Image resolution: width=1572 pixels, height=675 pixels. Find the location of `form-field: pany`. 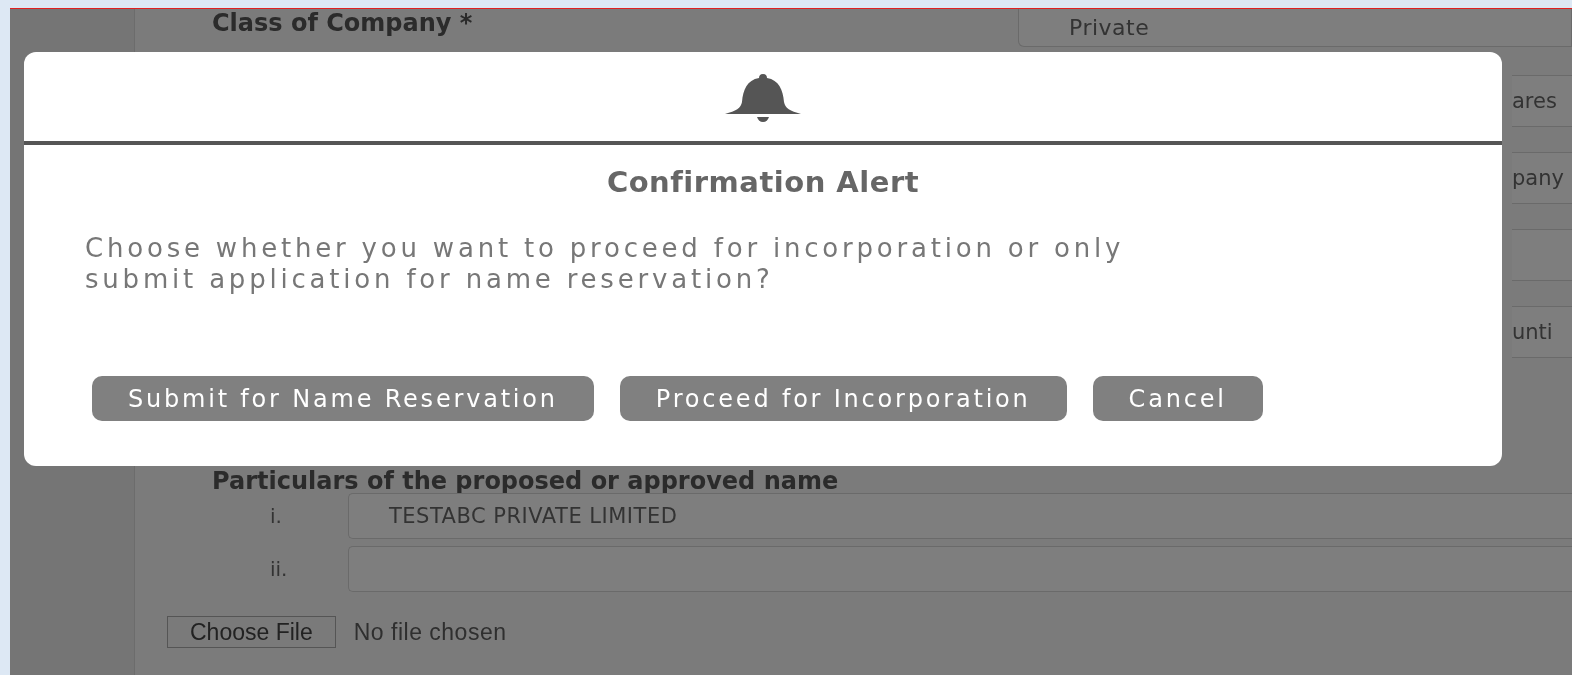

form-field: pany is located at coordinates (1542, 178).